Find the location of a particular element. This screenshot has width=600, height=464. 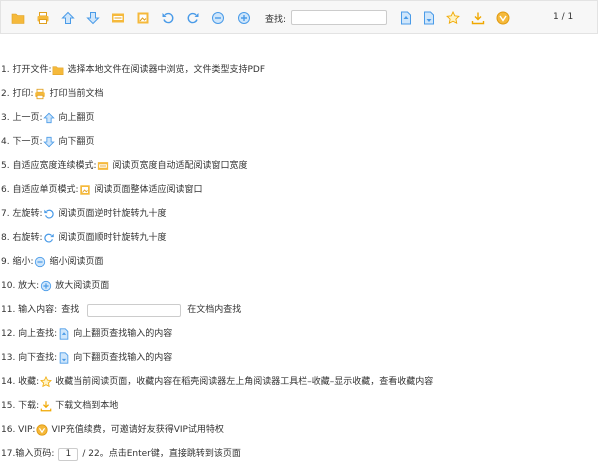

item-desc: 下载文档到本地 is located at coordinates (87, 406).